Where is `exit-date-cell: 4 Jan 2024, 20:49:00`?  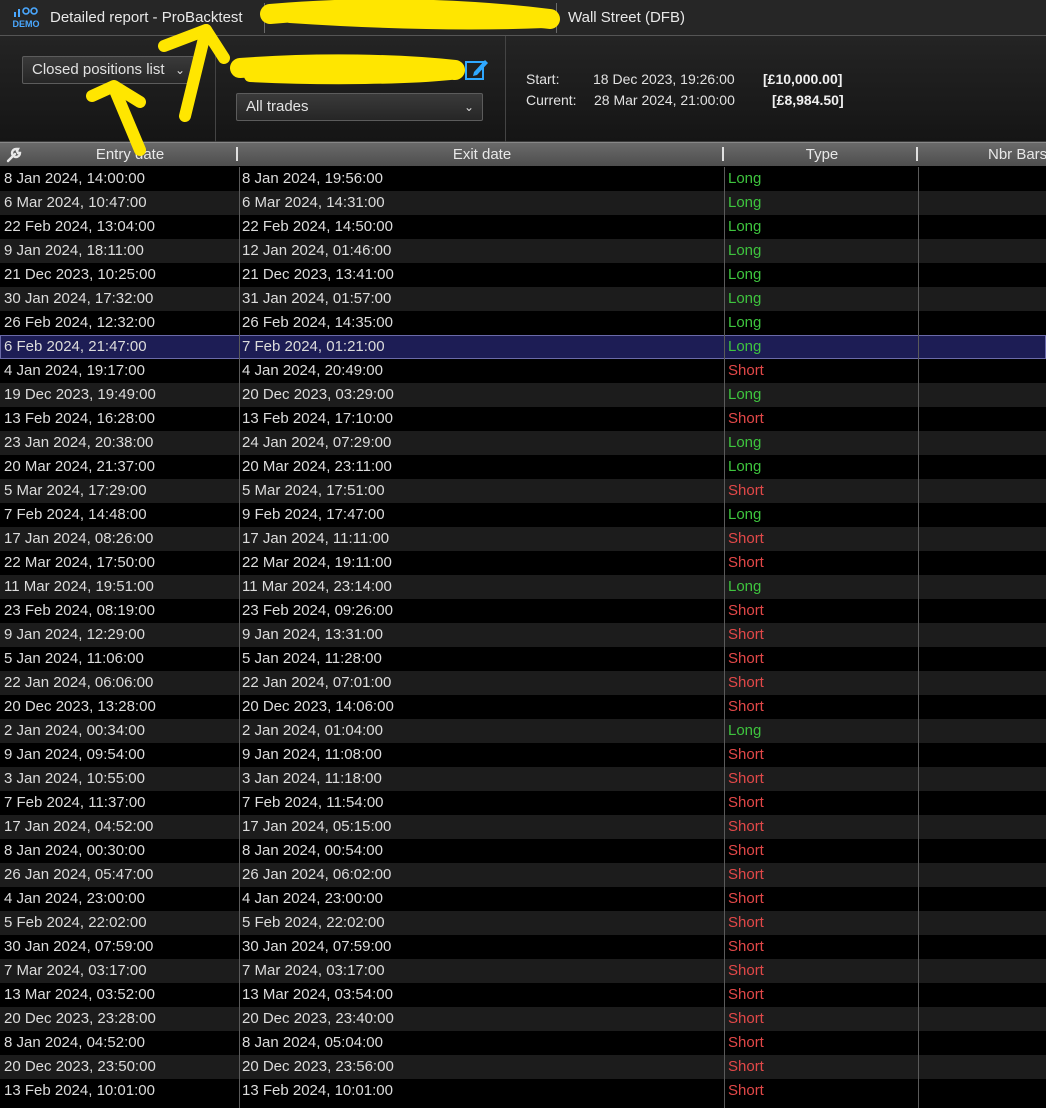 exit-date-cell: 4 Jan 2024, 20:49:00 is located at coordinates (312, 370).